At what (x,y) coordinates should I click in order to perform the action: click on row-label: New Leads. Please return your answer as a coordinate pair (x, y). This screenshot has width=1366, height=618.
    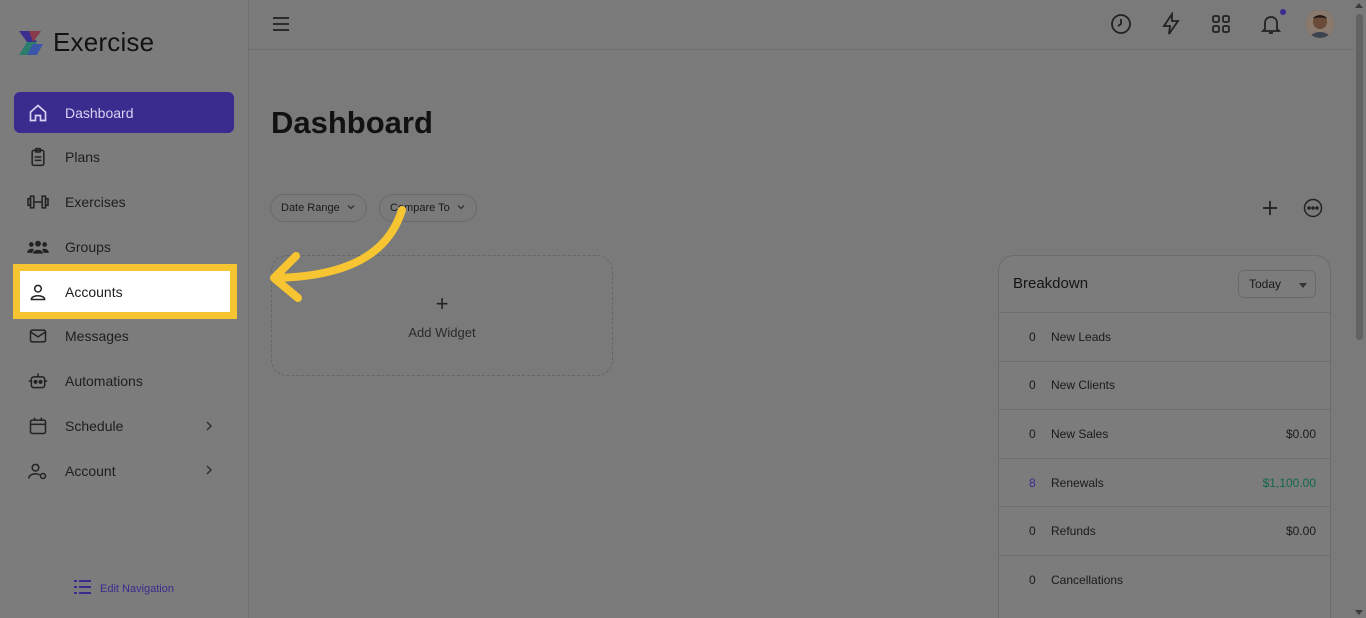
    Looking at the image, I should click on (1081, 336).